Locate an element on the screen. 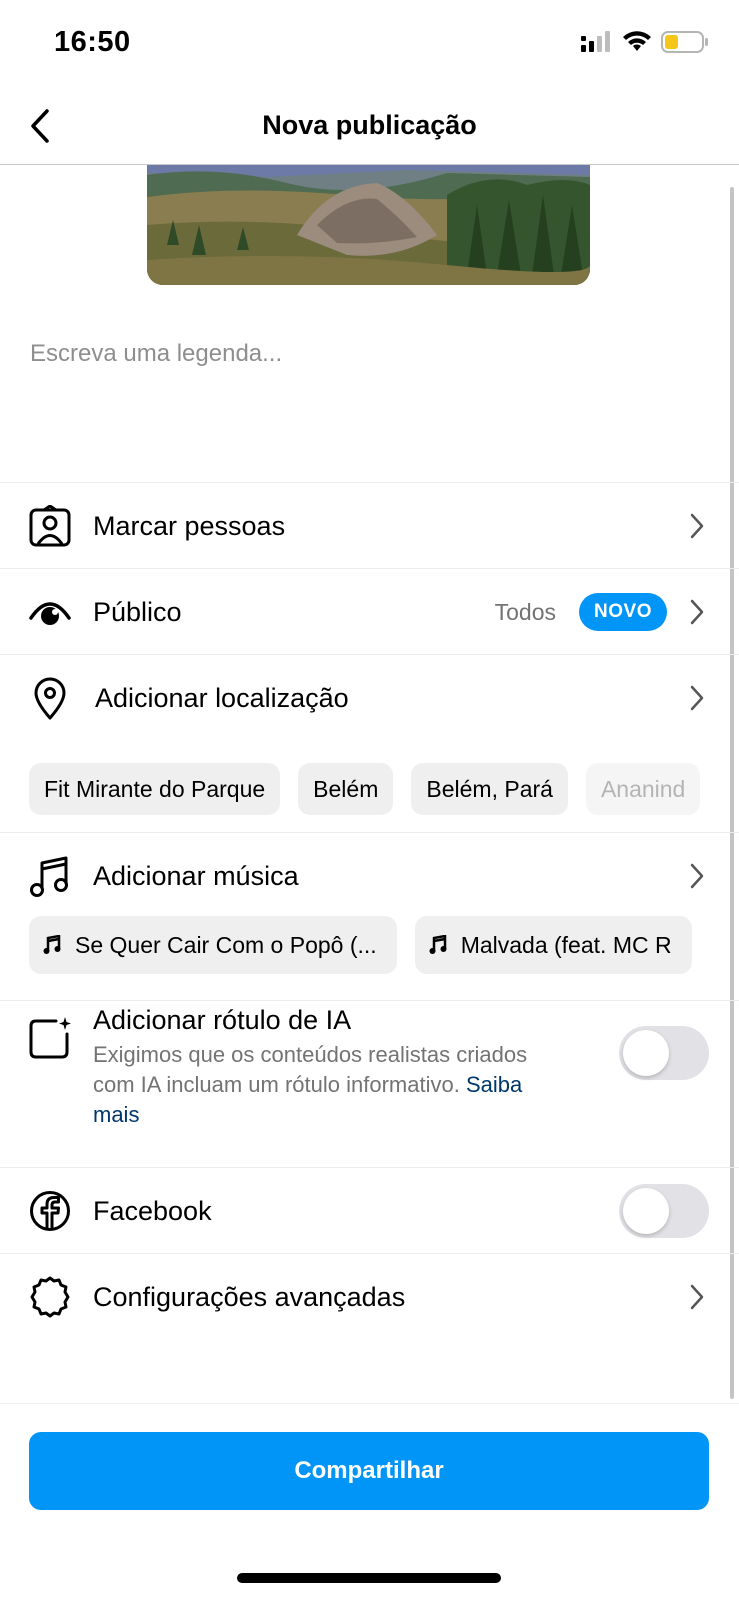  advanced-settings-label: Configurações avançadas is located at coordinates (249, 1296).